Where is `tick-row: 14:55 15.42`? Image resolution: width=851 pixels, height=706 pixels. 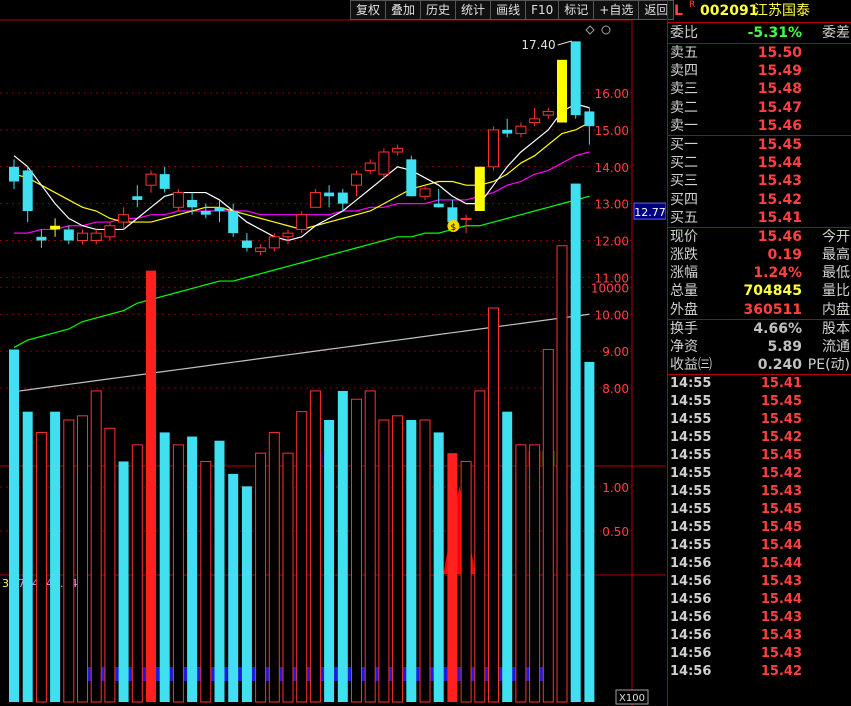 tick-row: 14:55 15.42 is located at coordinates (759, 474).